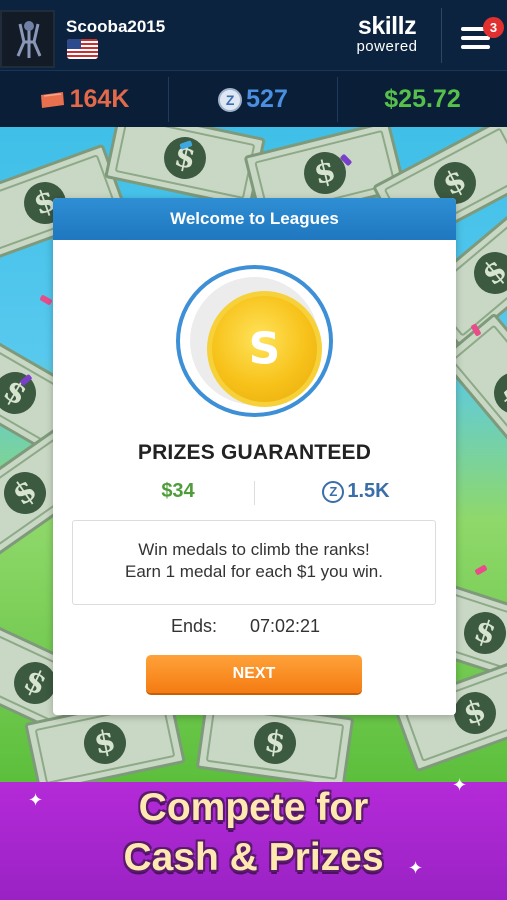  I want to click on avatar-image, so click(27, 39).